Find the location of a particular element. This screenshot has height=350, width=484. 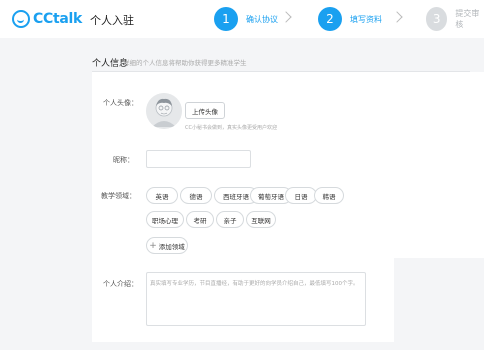

nickname-label: 昵称： is located at coordinates (123, 160).